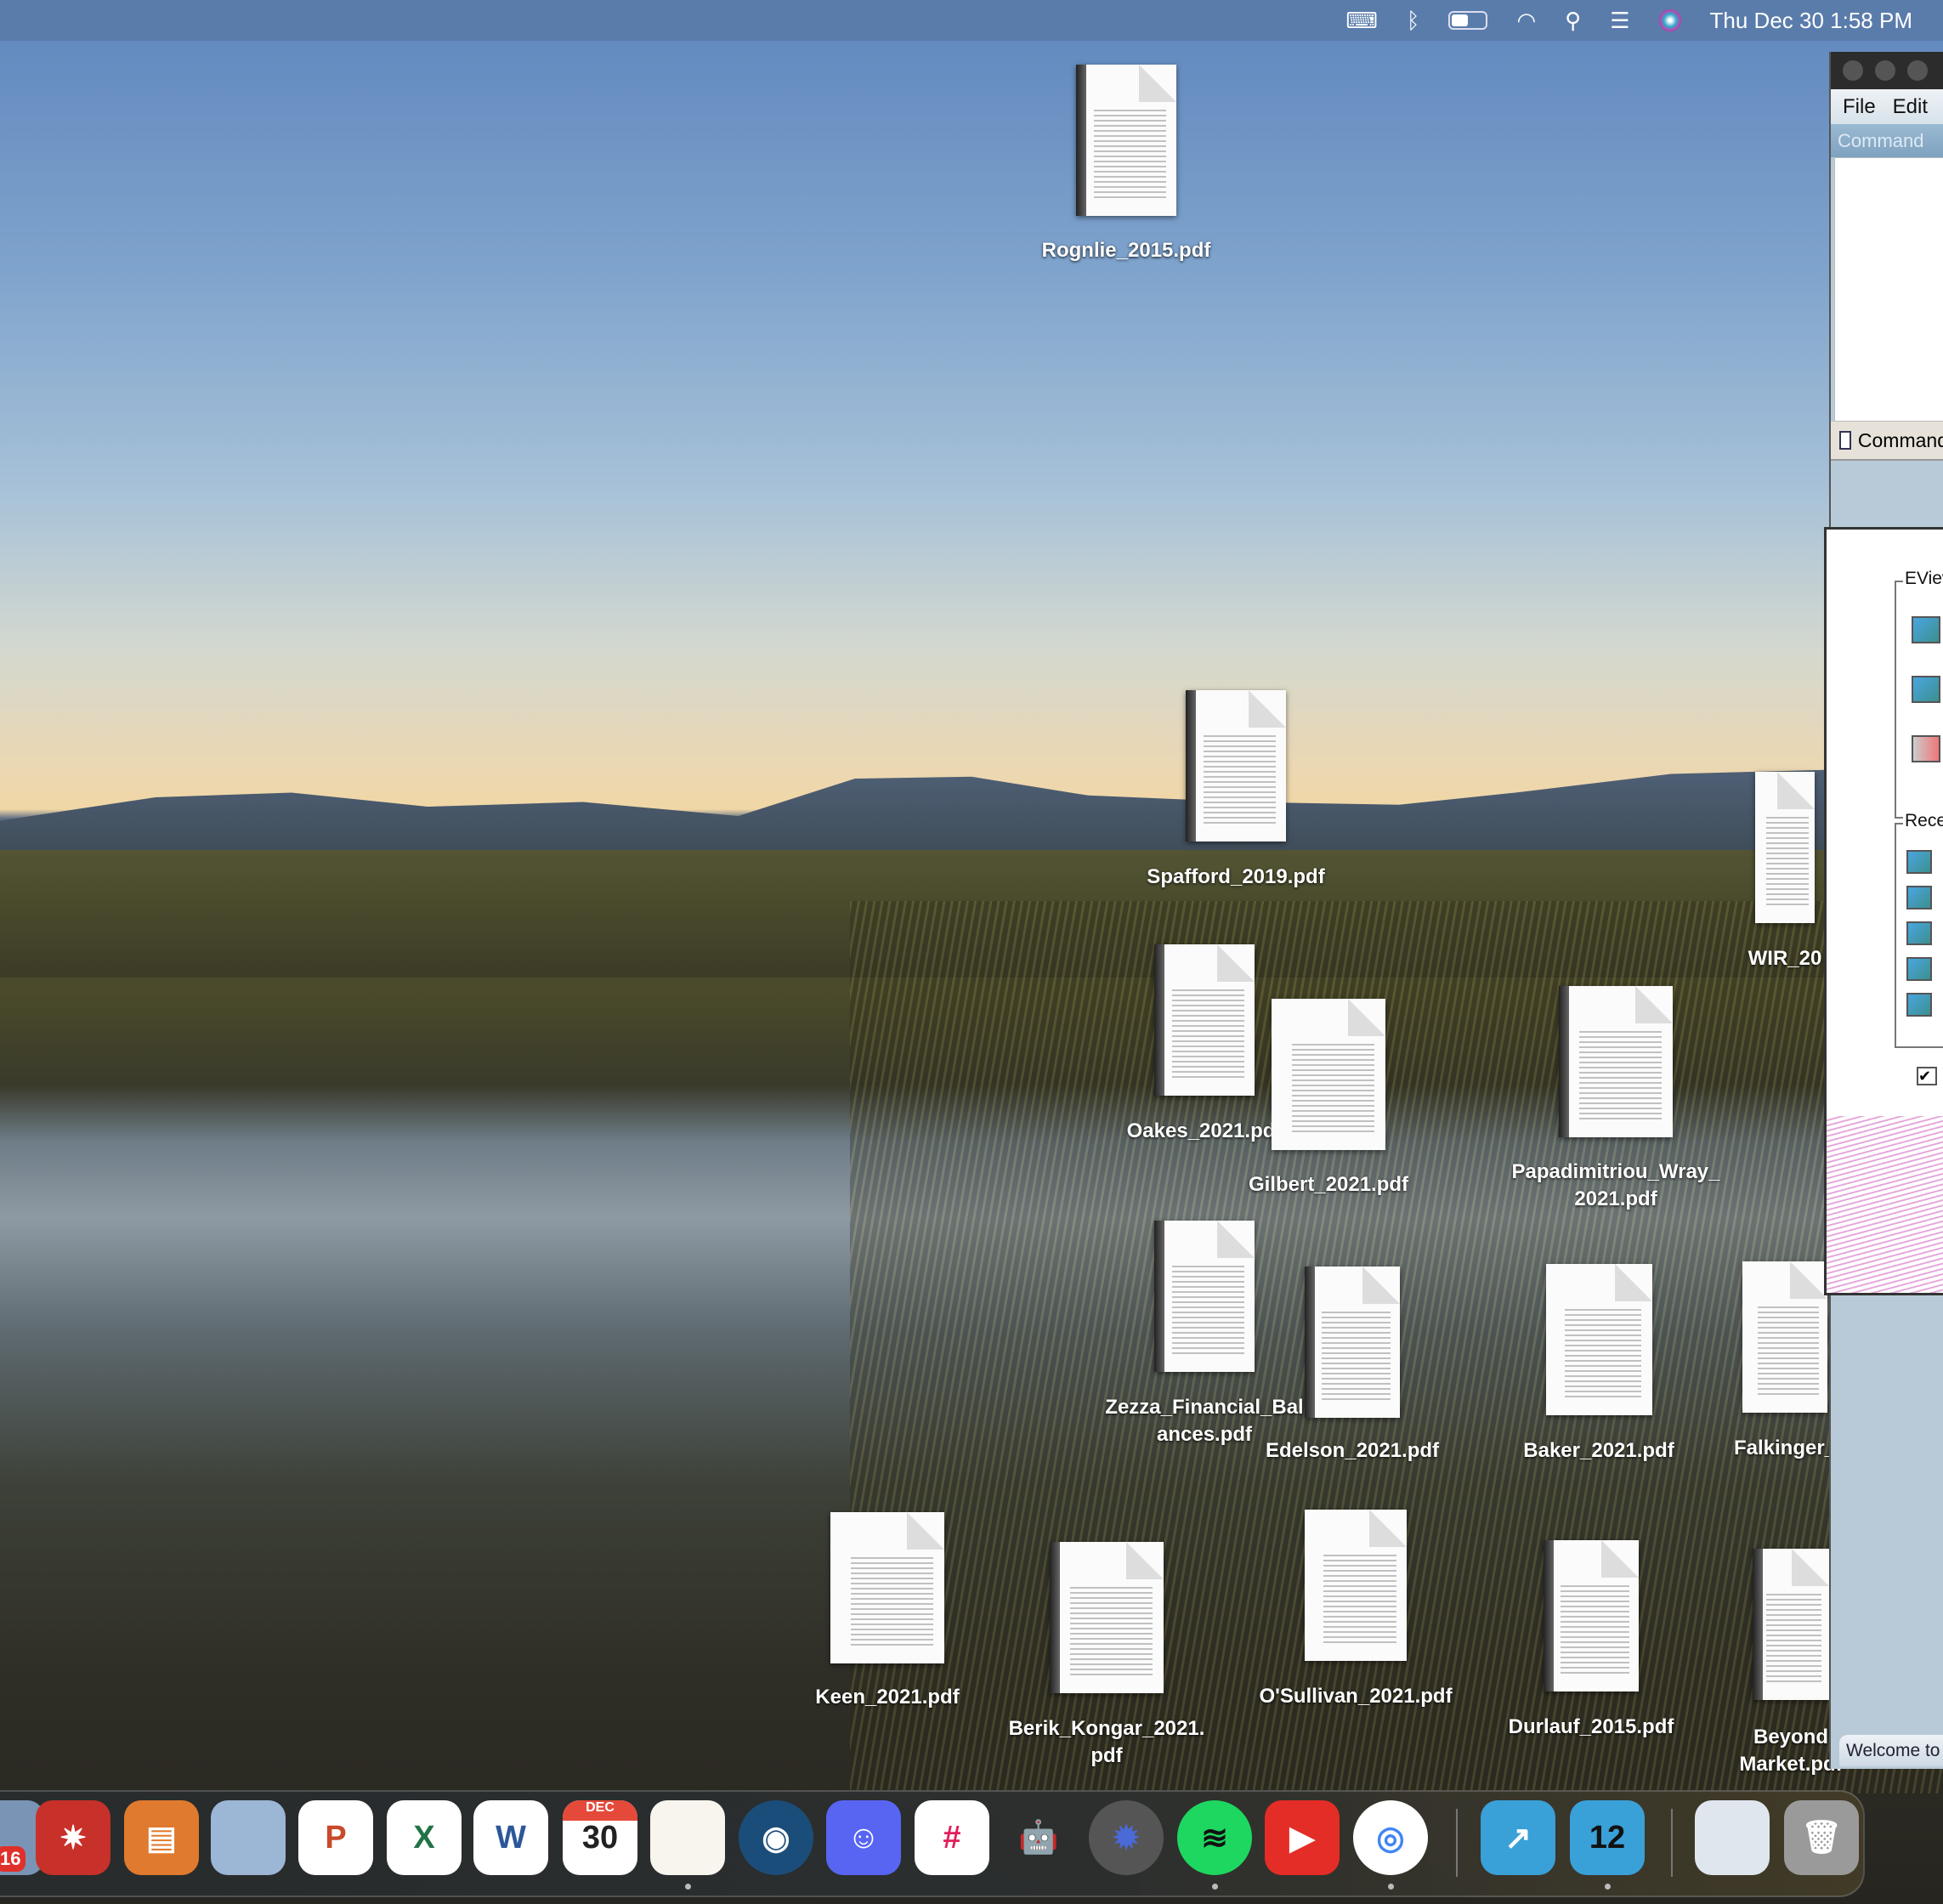  I want to click on app-glyph: ✷, so click(73, 1838).